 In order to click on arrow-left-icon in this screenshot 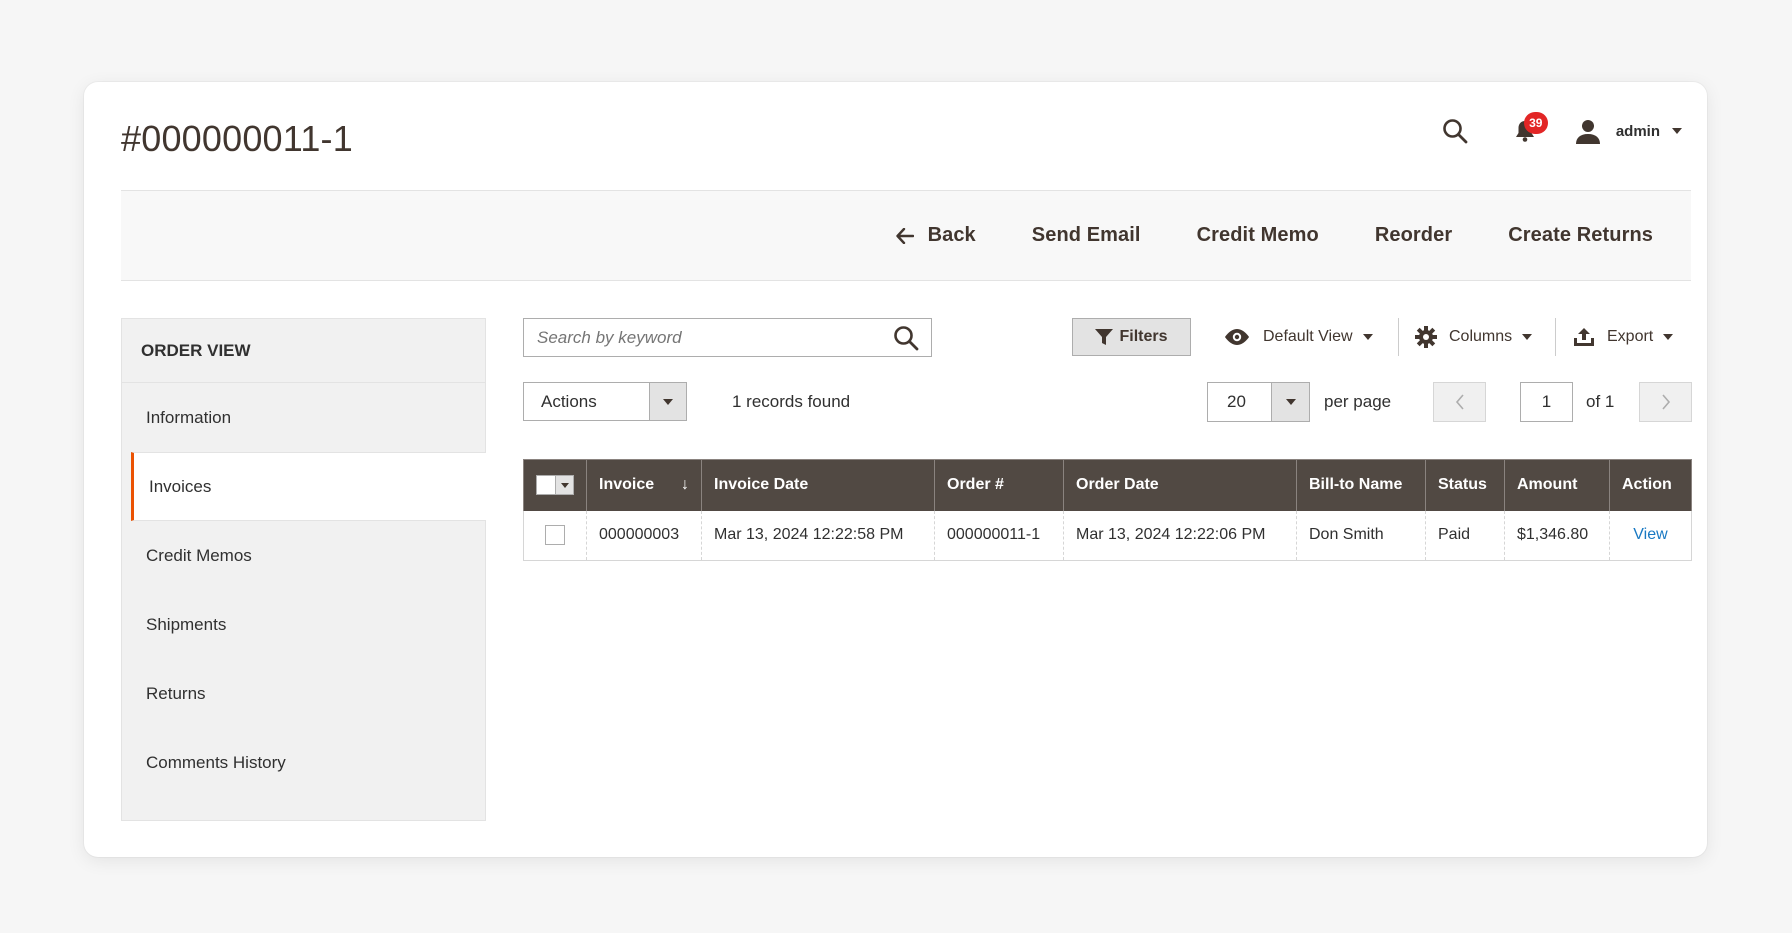, I will do `click(904, 235)`.